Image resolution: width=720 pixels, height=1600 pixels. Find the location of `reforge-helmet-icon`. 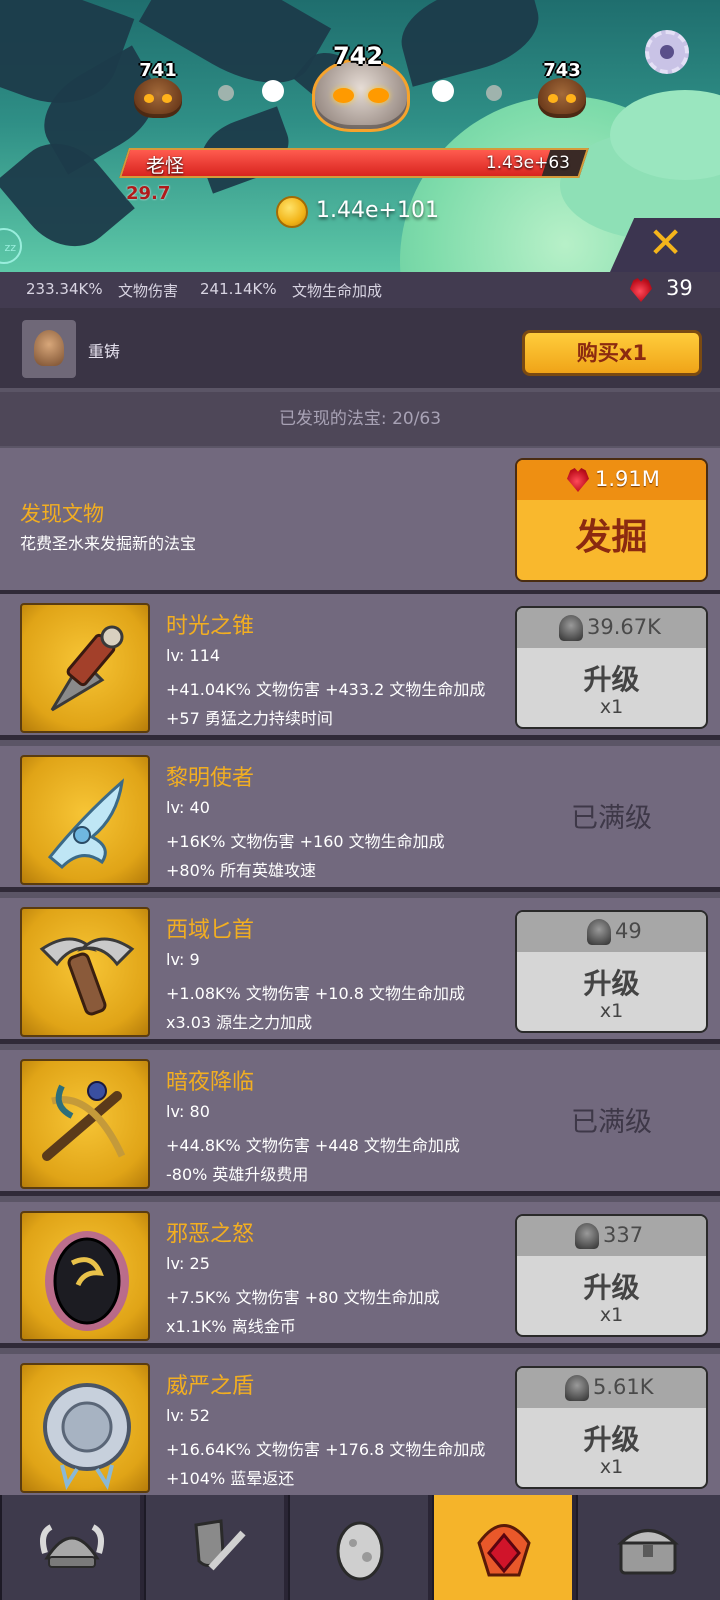

reforge-helmet-icon is located at coordinates (49, 349).